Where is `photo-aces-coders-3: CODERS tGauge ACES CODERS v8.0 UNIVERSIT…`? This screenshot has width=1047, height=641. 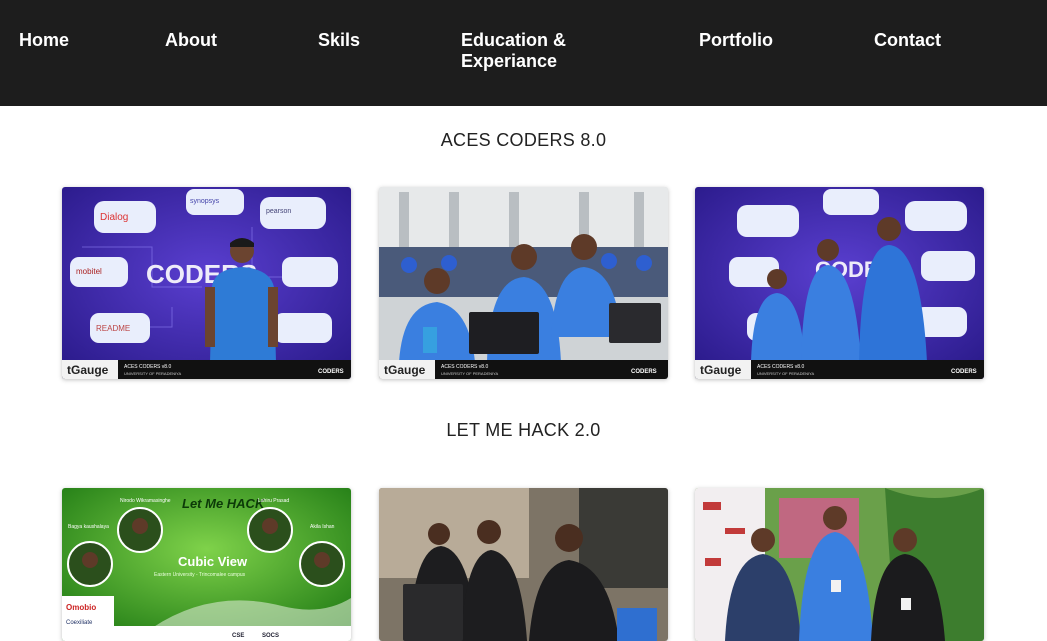
photo-aces-coders-3: CODERS tGauge ACES CODERS v8.0 UNIVERSIT… is located at coordinates (839, 283).